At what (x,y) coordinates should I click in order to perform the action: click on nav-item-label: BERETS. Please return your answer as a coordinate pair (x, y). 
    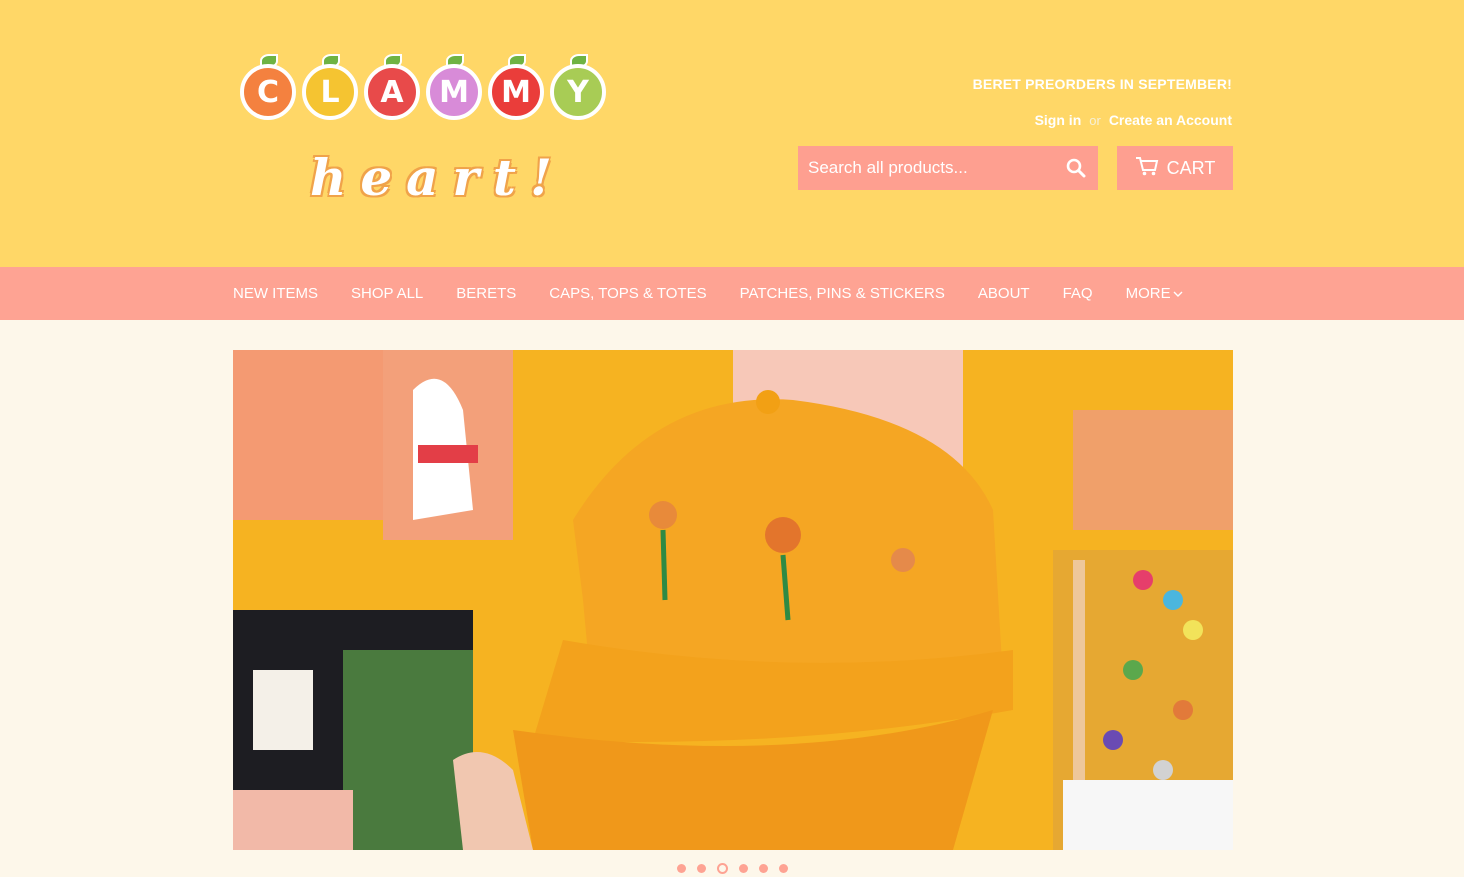
    Looking at the image, I should click on (486, 293).